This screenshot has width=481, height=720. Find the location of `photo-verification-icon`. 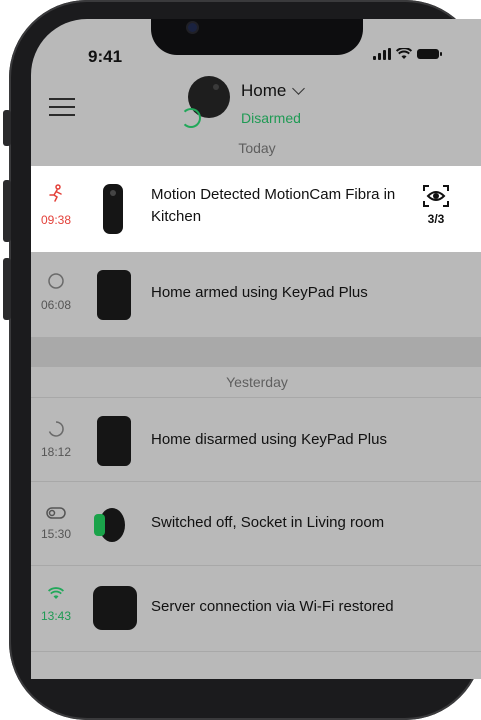

photo-verification-icon is located at coordinates (436, 196).